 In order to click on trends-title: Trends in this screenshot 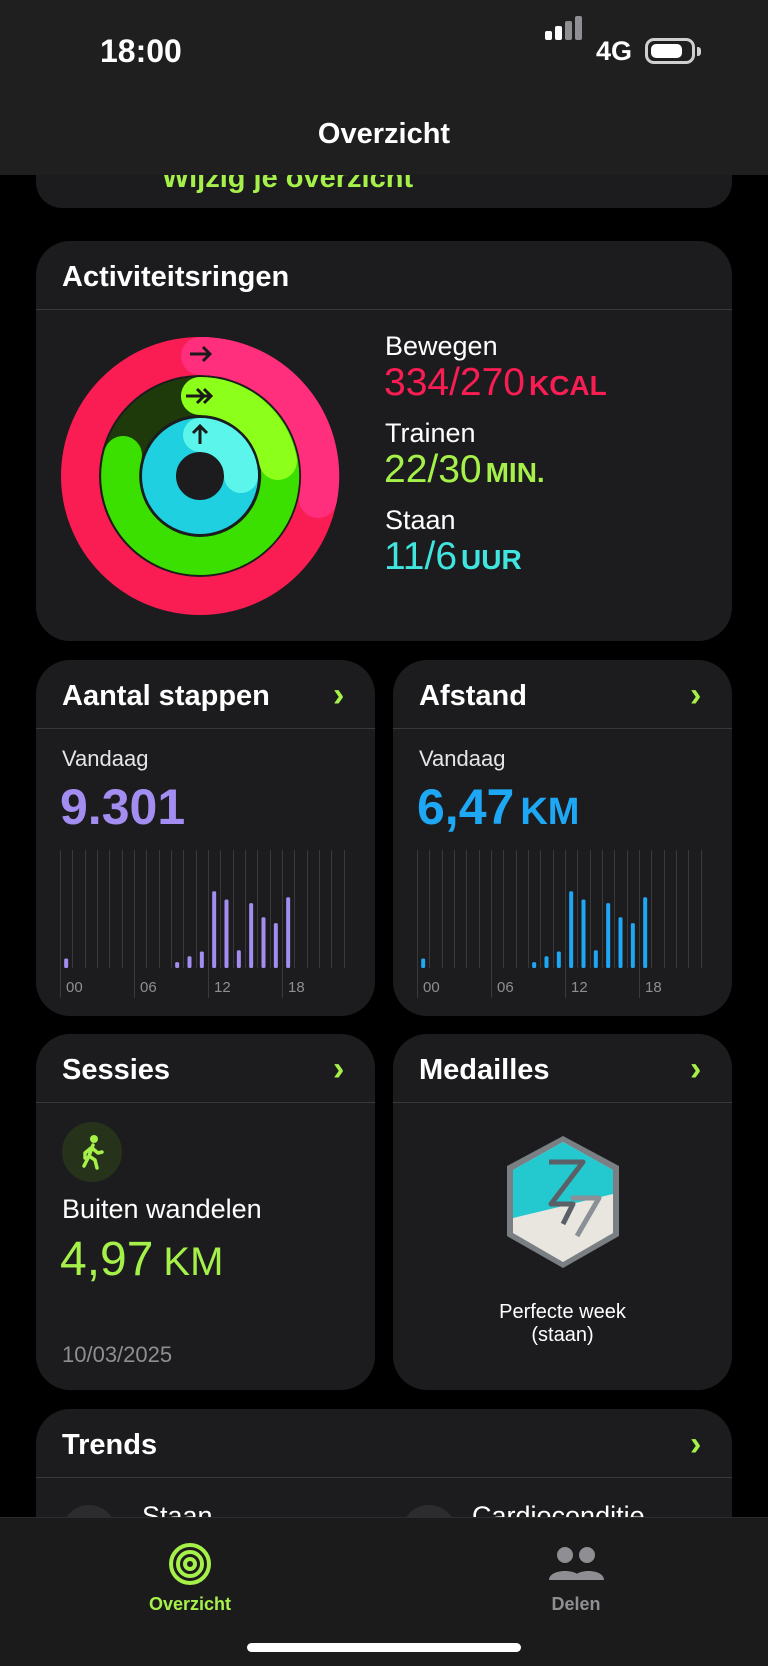, I will do `click(110, 1445)`.